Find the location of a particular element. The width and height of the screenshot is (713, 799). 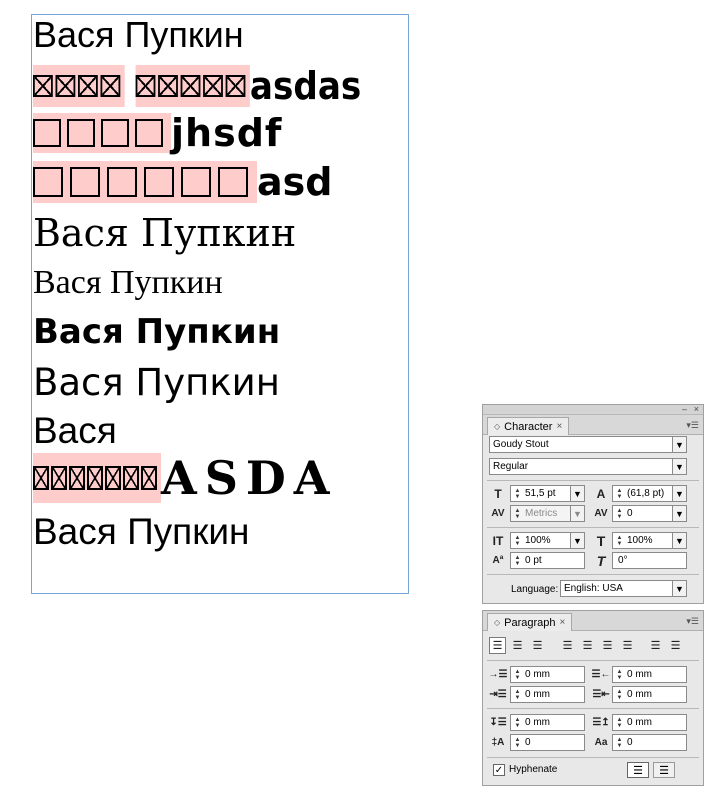

tracking-field: ▲ ▼ 0 ▼ is located at coordinates (649, 513).